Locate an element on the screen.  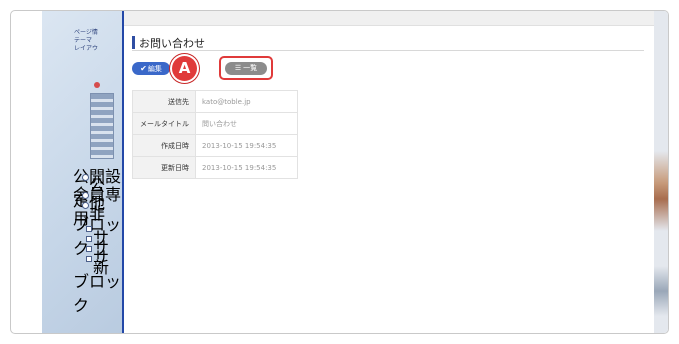
table-row: 更新日時 2013-10-15 19:54:35 is located at coordinates (215, 167).